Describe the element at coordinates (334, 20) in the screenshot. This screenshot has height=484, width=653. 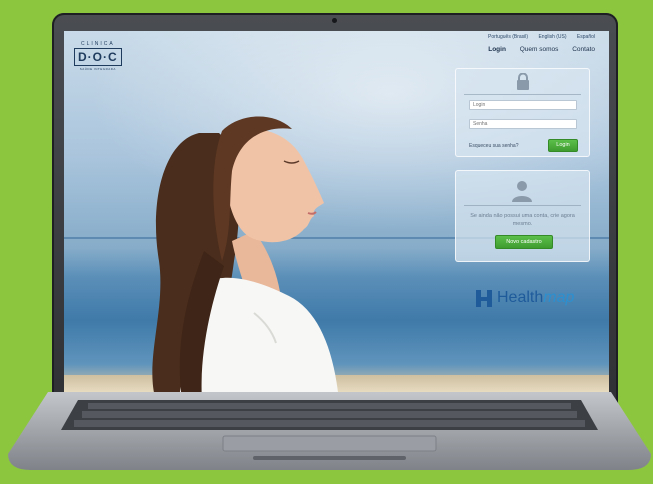
I see `webcam-icon` at that location.